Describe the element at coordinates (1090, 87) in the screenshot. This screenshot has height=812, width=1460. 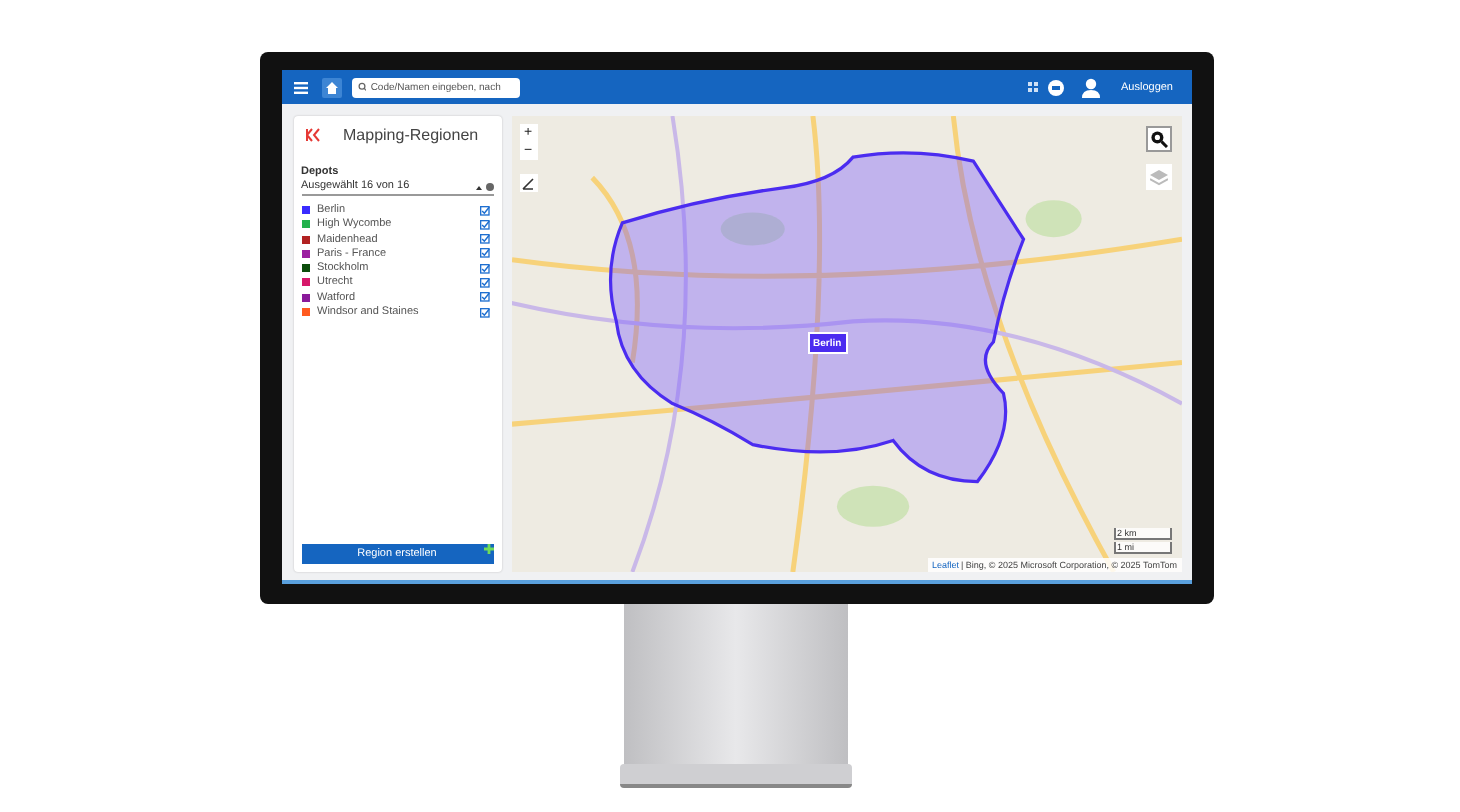
I see `user-icon` at that location.